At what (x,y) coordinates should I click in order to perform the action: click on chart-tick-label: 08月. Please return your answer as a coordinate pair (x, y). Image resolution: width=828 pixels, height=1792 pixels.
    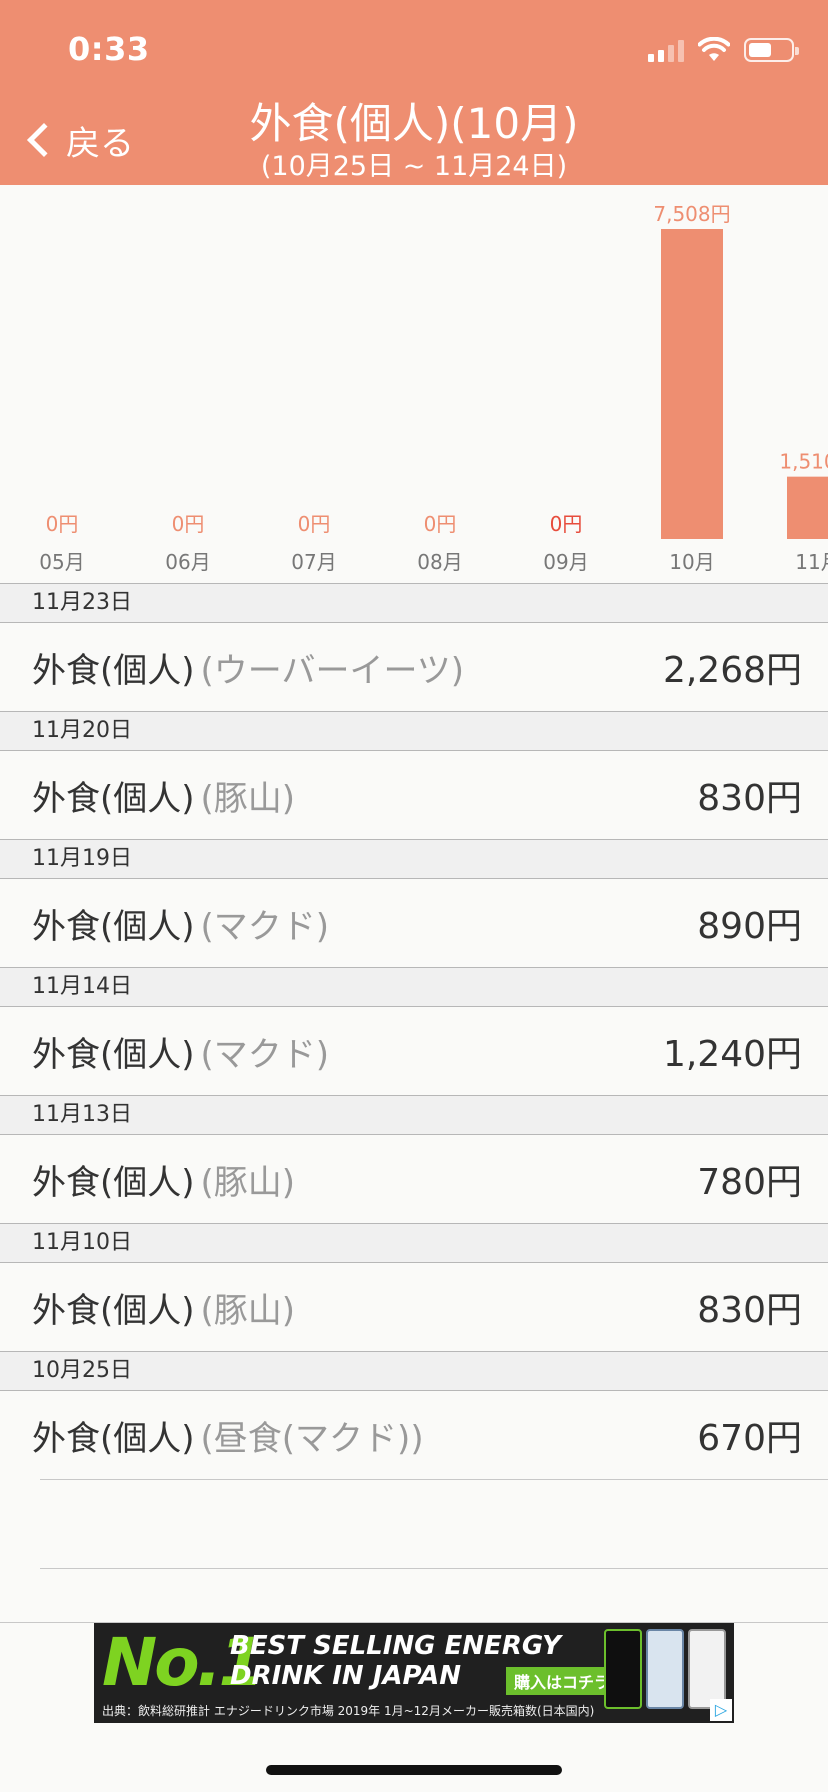
    Looking at the image, I should click on (439, 562).